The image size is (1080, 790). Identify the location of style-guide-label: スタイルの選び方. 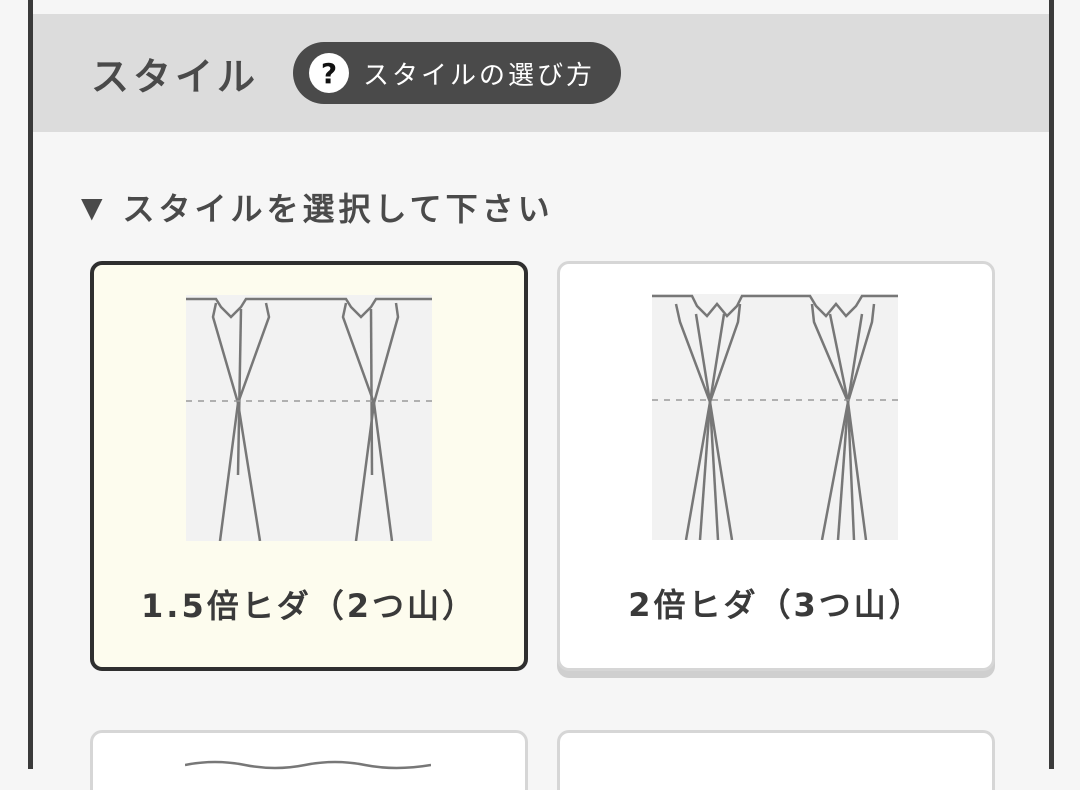
(479, 75).